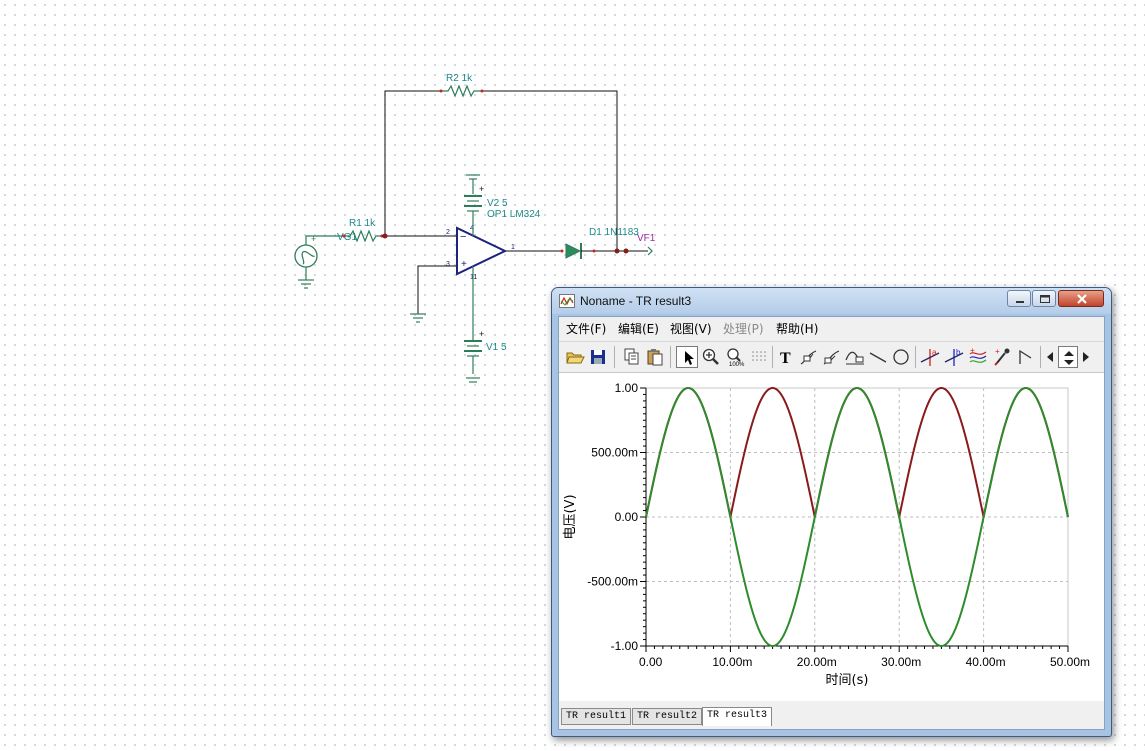 The width and height of the screenshot is (1145, 751). I want to click on pin-1: 1, so click(513, 247).